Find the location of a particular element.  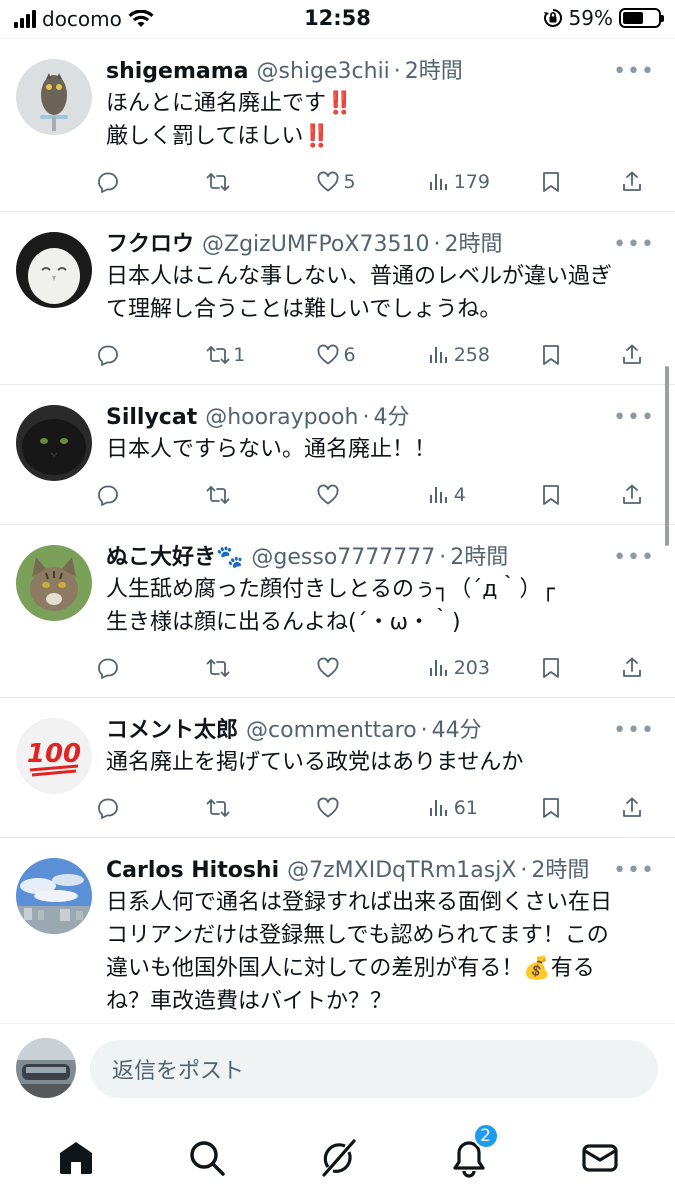

tweet-text: 人生舐め腐った顔付きしとるのぅ┐（´д｀）┌ 生き様は顔に出るんよね(´・ω・｀) is located at coordinates (382, 606).